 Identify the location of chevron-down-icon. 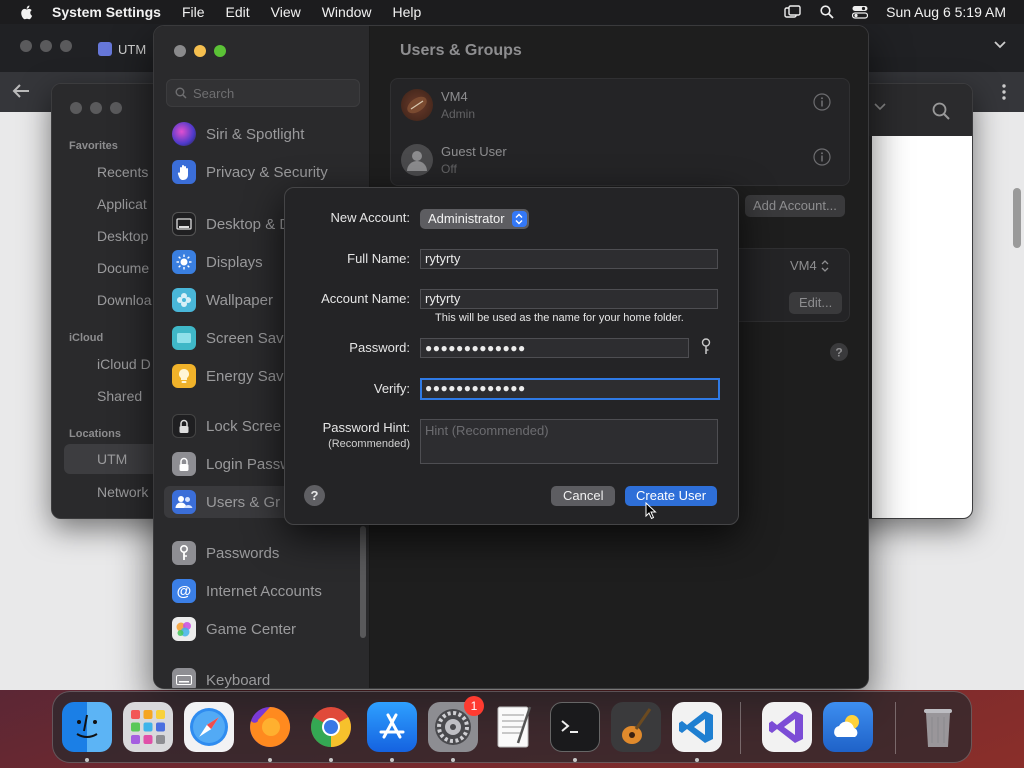
(1000, 45).